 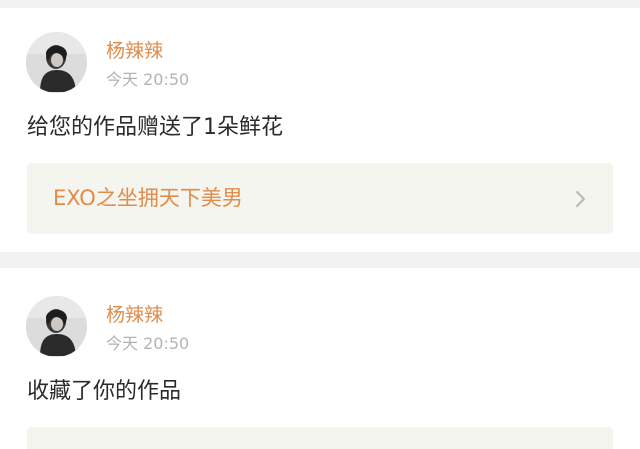 I want to click on work-title: EXO之坐拥天下美男, so click(x=148, y=198).